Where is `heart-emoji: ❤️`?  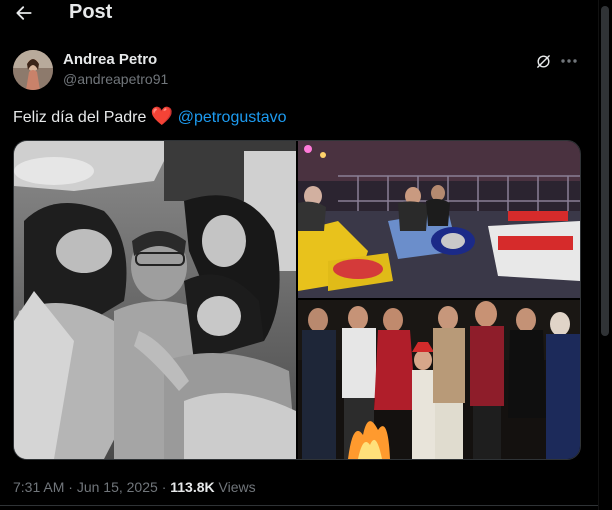
heart-emoji: ❤️ is located at coordinates (162, 116).